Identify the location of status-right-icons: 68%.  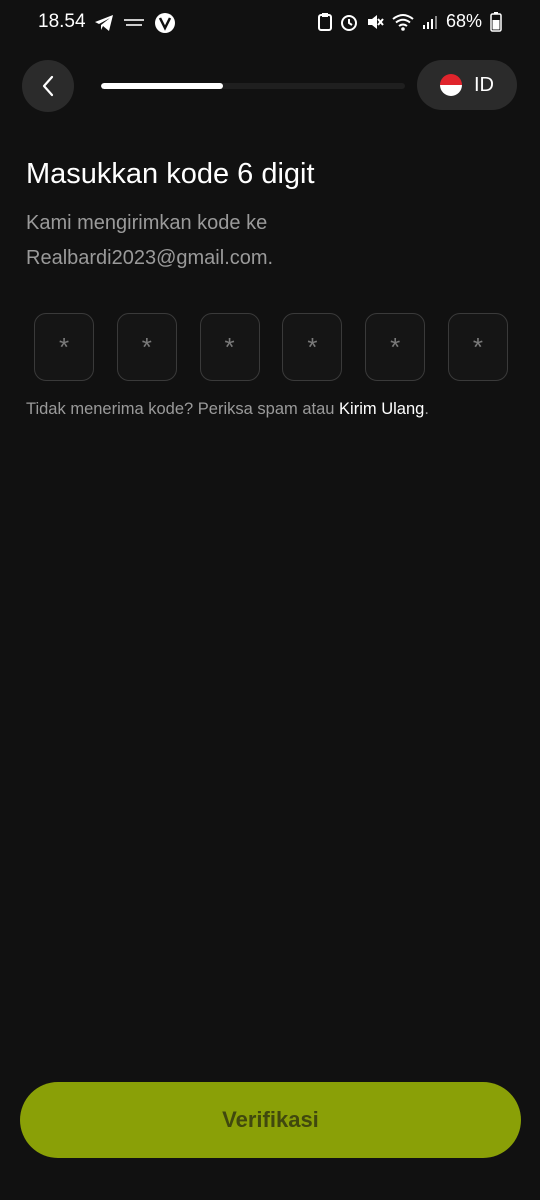
(409, 21).